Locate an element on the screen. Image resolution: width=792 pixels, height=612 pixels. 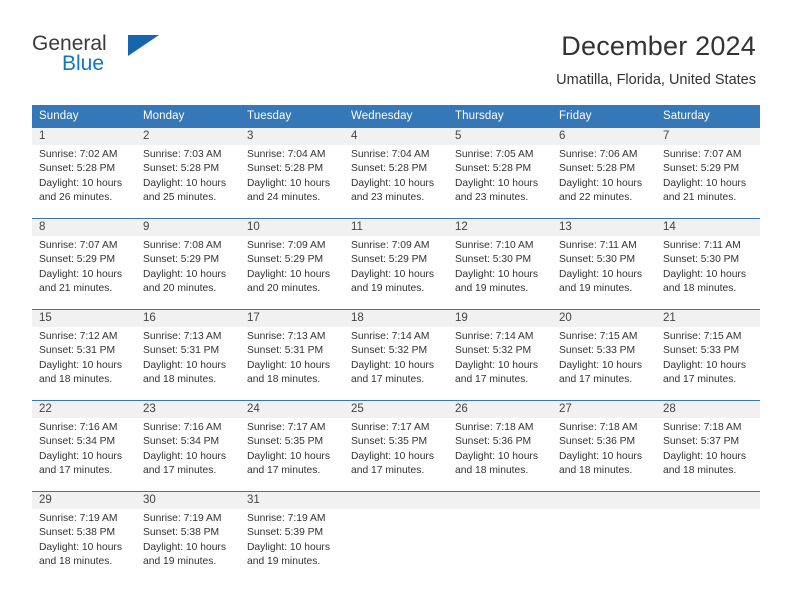
day-number: 13 is located at coordinates (604, 227).